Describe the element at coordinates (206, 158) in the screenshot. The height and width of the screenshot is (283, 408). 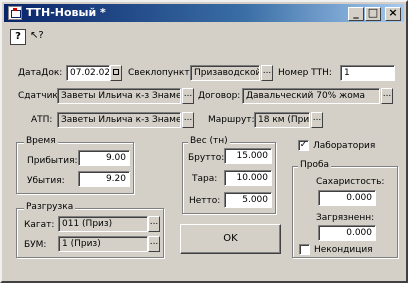
I see `gross-label: Брутто:` at that location.